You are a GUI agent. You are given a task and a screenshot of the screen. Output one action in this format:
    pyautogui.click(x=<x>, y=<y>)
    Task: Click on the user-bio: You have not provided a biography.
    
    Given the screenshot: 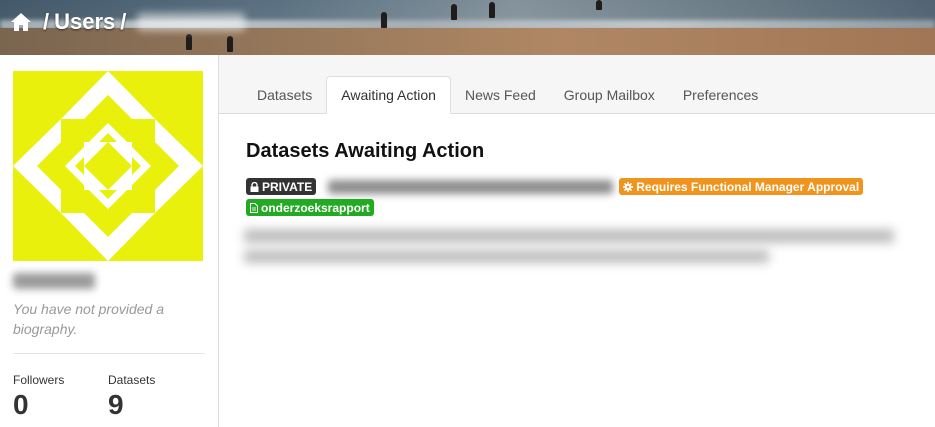 What is the action you would take?
    pyautogui.click(x=89, y=319)
    